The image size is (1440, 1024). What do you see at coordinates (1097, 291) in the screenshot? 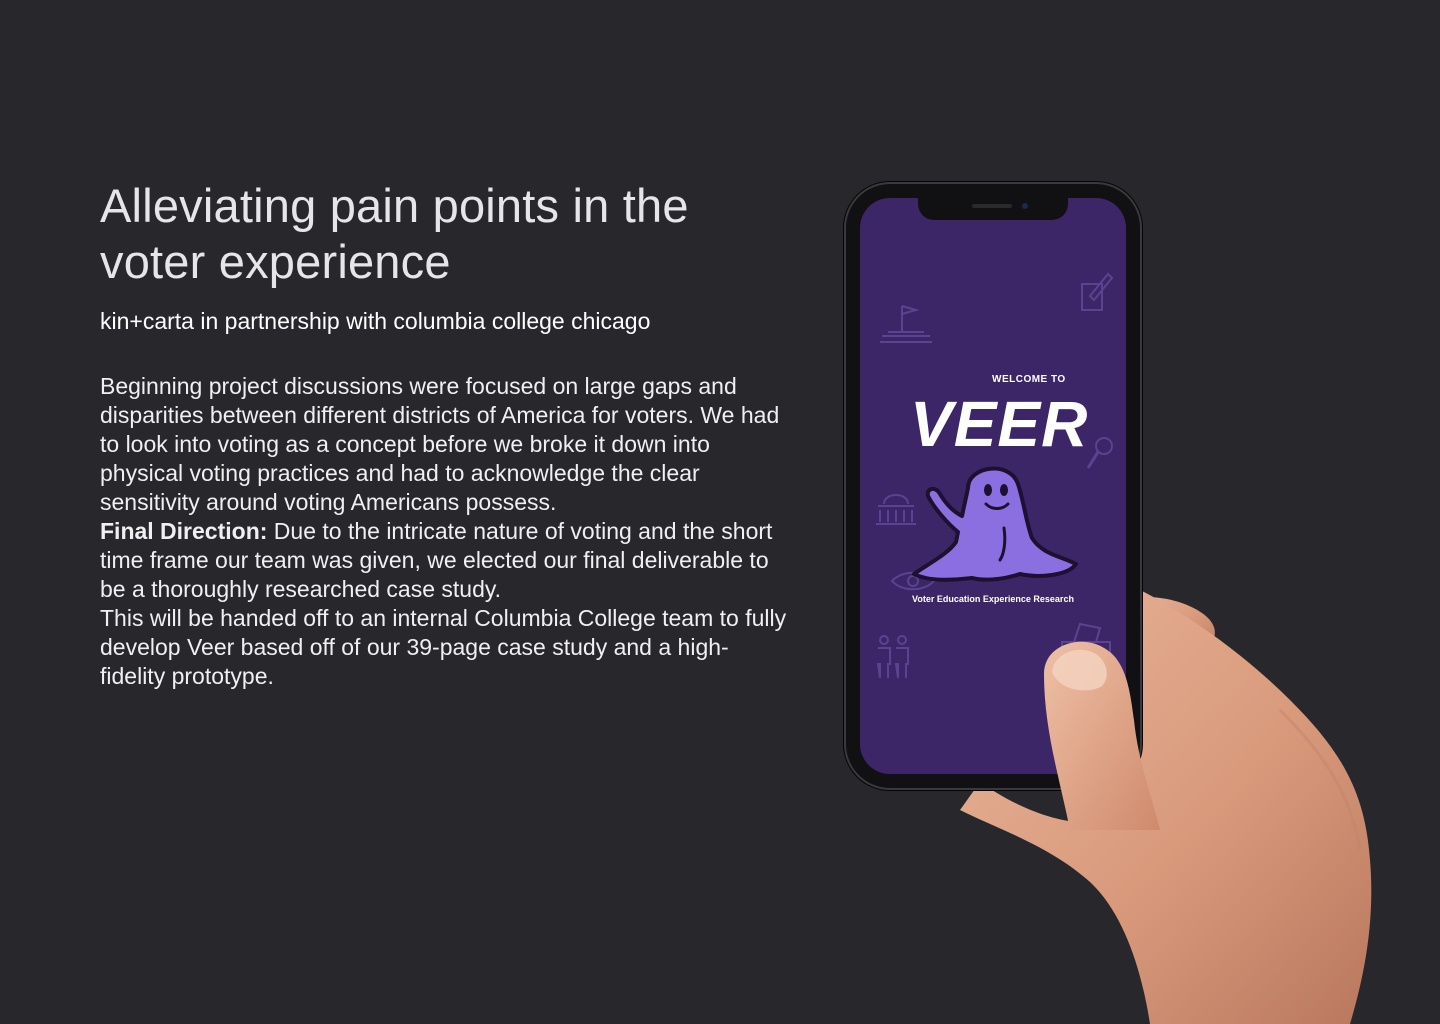
I see `pencil-paper-icon` at bounding box center [1097, 291].